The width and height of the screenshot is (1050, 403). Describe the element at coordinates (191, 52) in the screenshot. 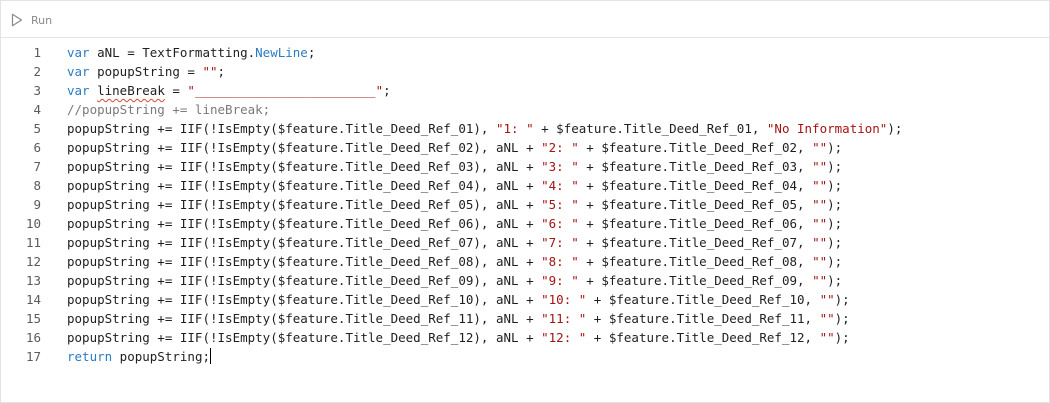

I see `line-code: var aNL = TextFormatting.NewLine;` at that location.